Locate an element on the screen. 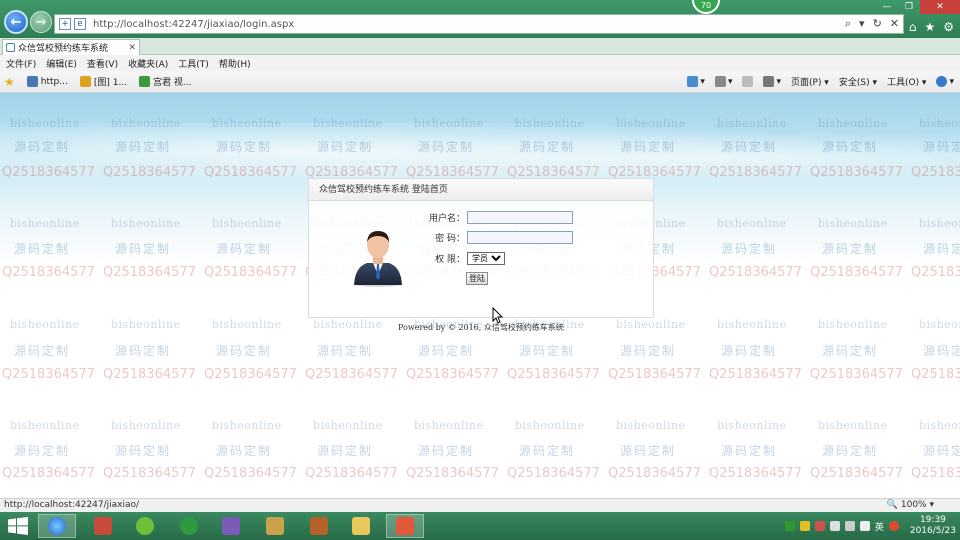  home-command: ▾ is located at coordinates (696, 81).